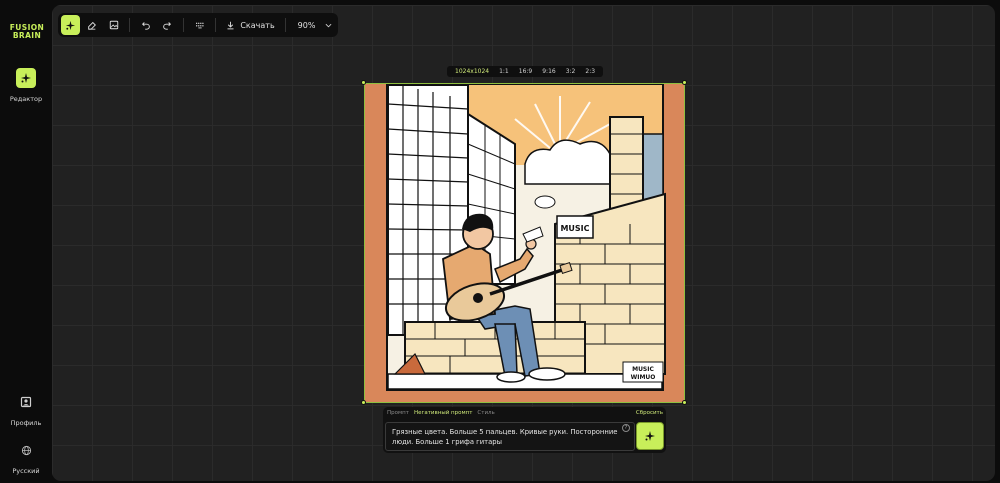 This screenshot has width=1000, height=483. What do you see at coordinates (307, 25) in the screenshot?
I see `zoom-select: 90%` at bounding box center [307, 25].